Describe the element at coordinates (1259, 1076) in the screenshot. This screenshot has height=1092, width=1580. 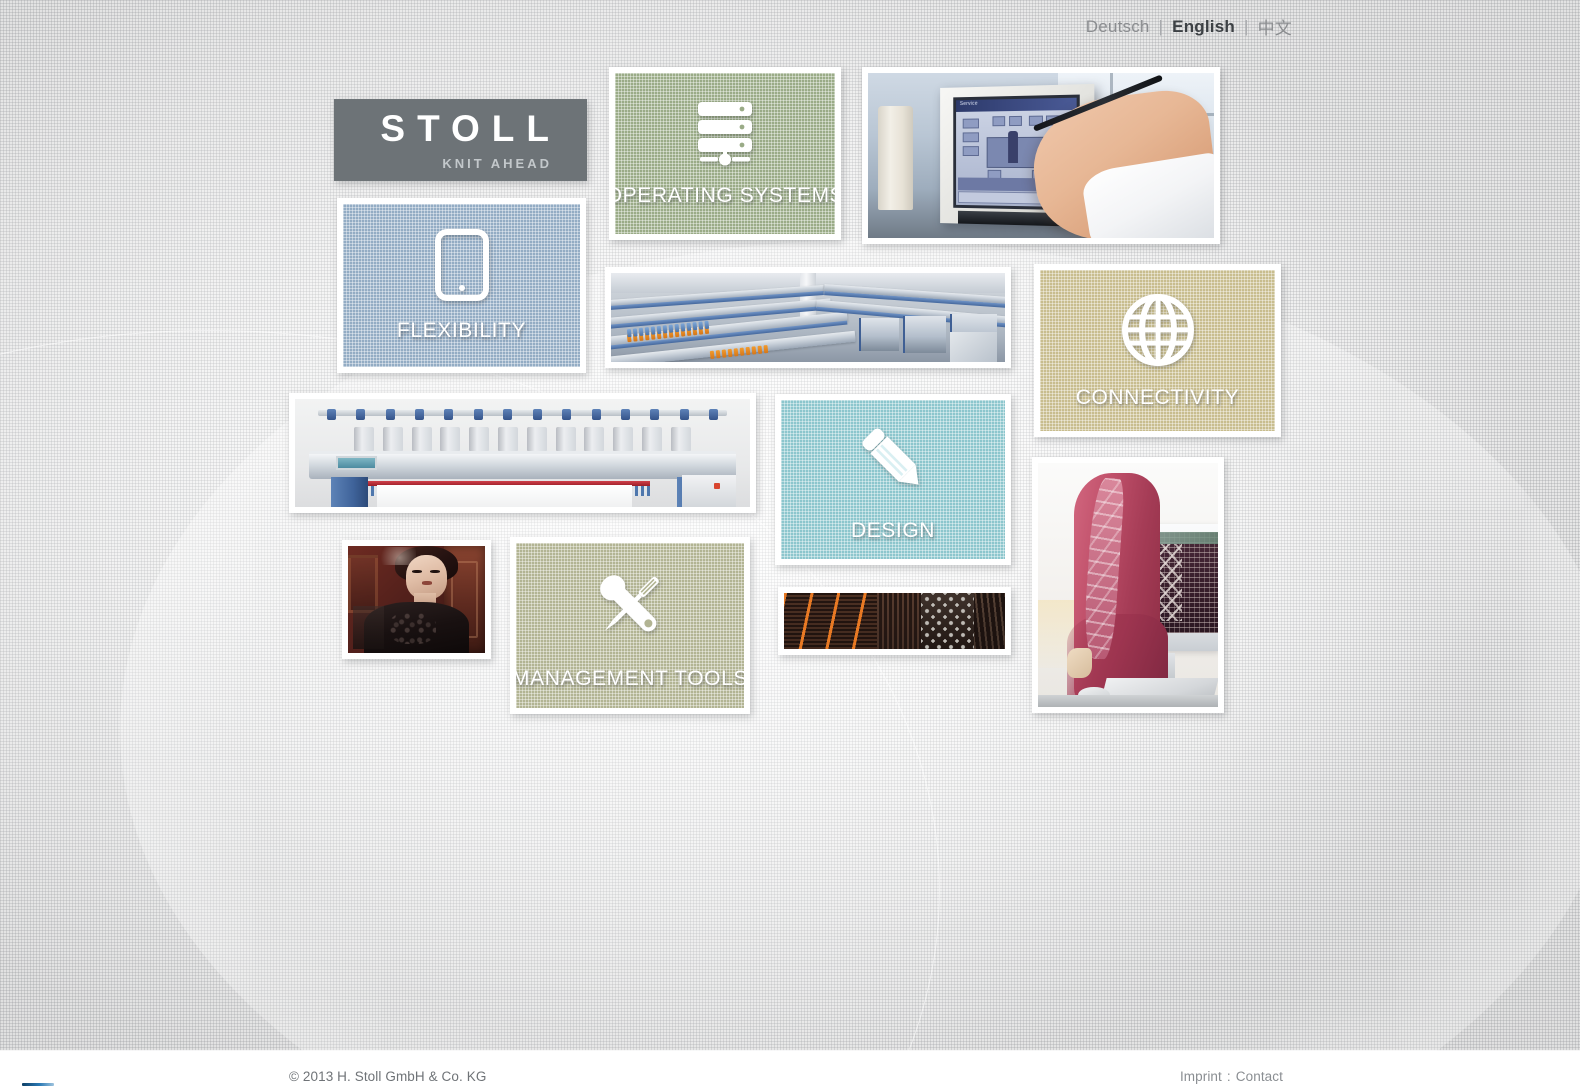
I see `contact-link: Contact` at that location.